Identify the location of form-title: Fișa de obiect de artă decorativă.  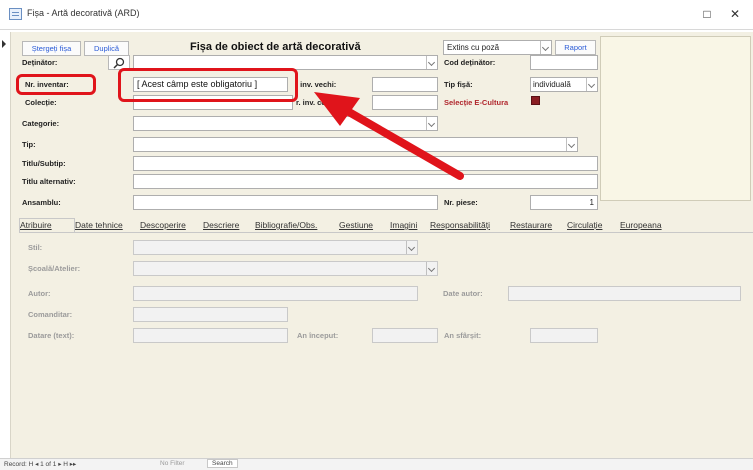
(275, 47).